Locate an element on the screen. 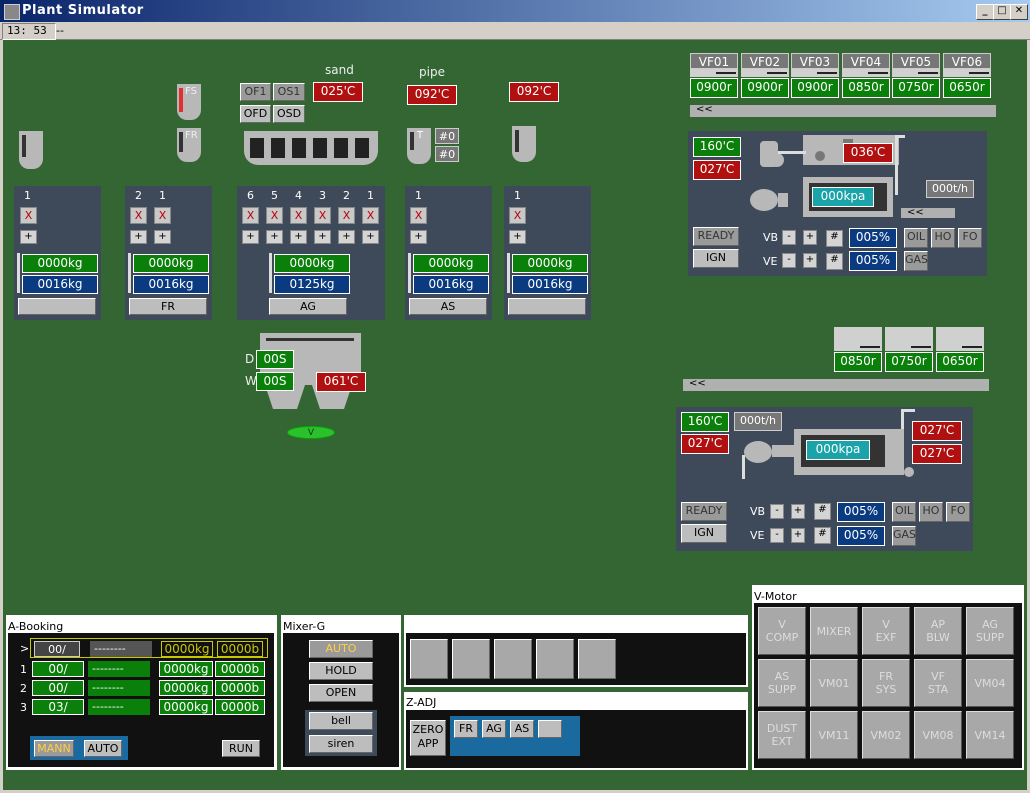  zero-app-button: ZERO APP is located at coordinates (428, 738).